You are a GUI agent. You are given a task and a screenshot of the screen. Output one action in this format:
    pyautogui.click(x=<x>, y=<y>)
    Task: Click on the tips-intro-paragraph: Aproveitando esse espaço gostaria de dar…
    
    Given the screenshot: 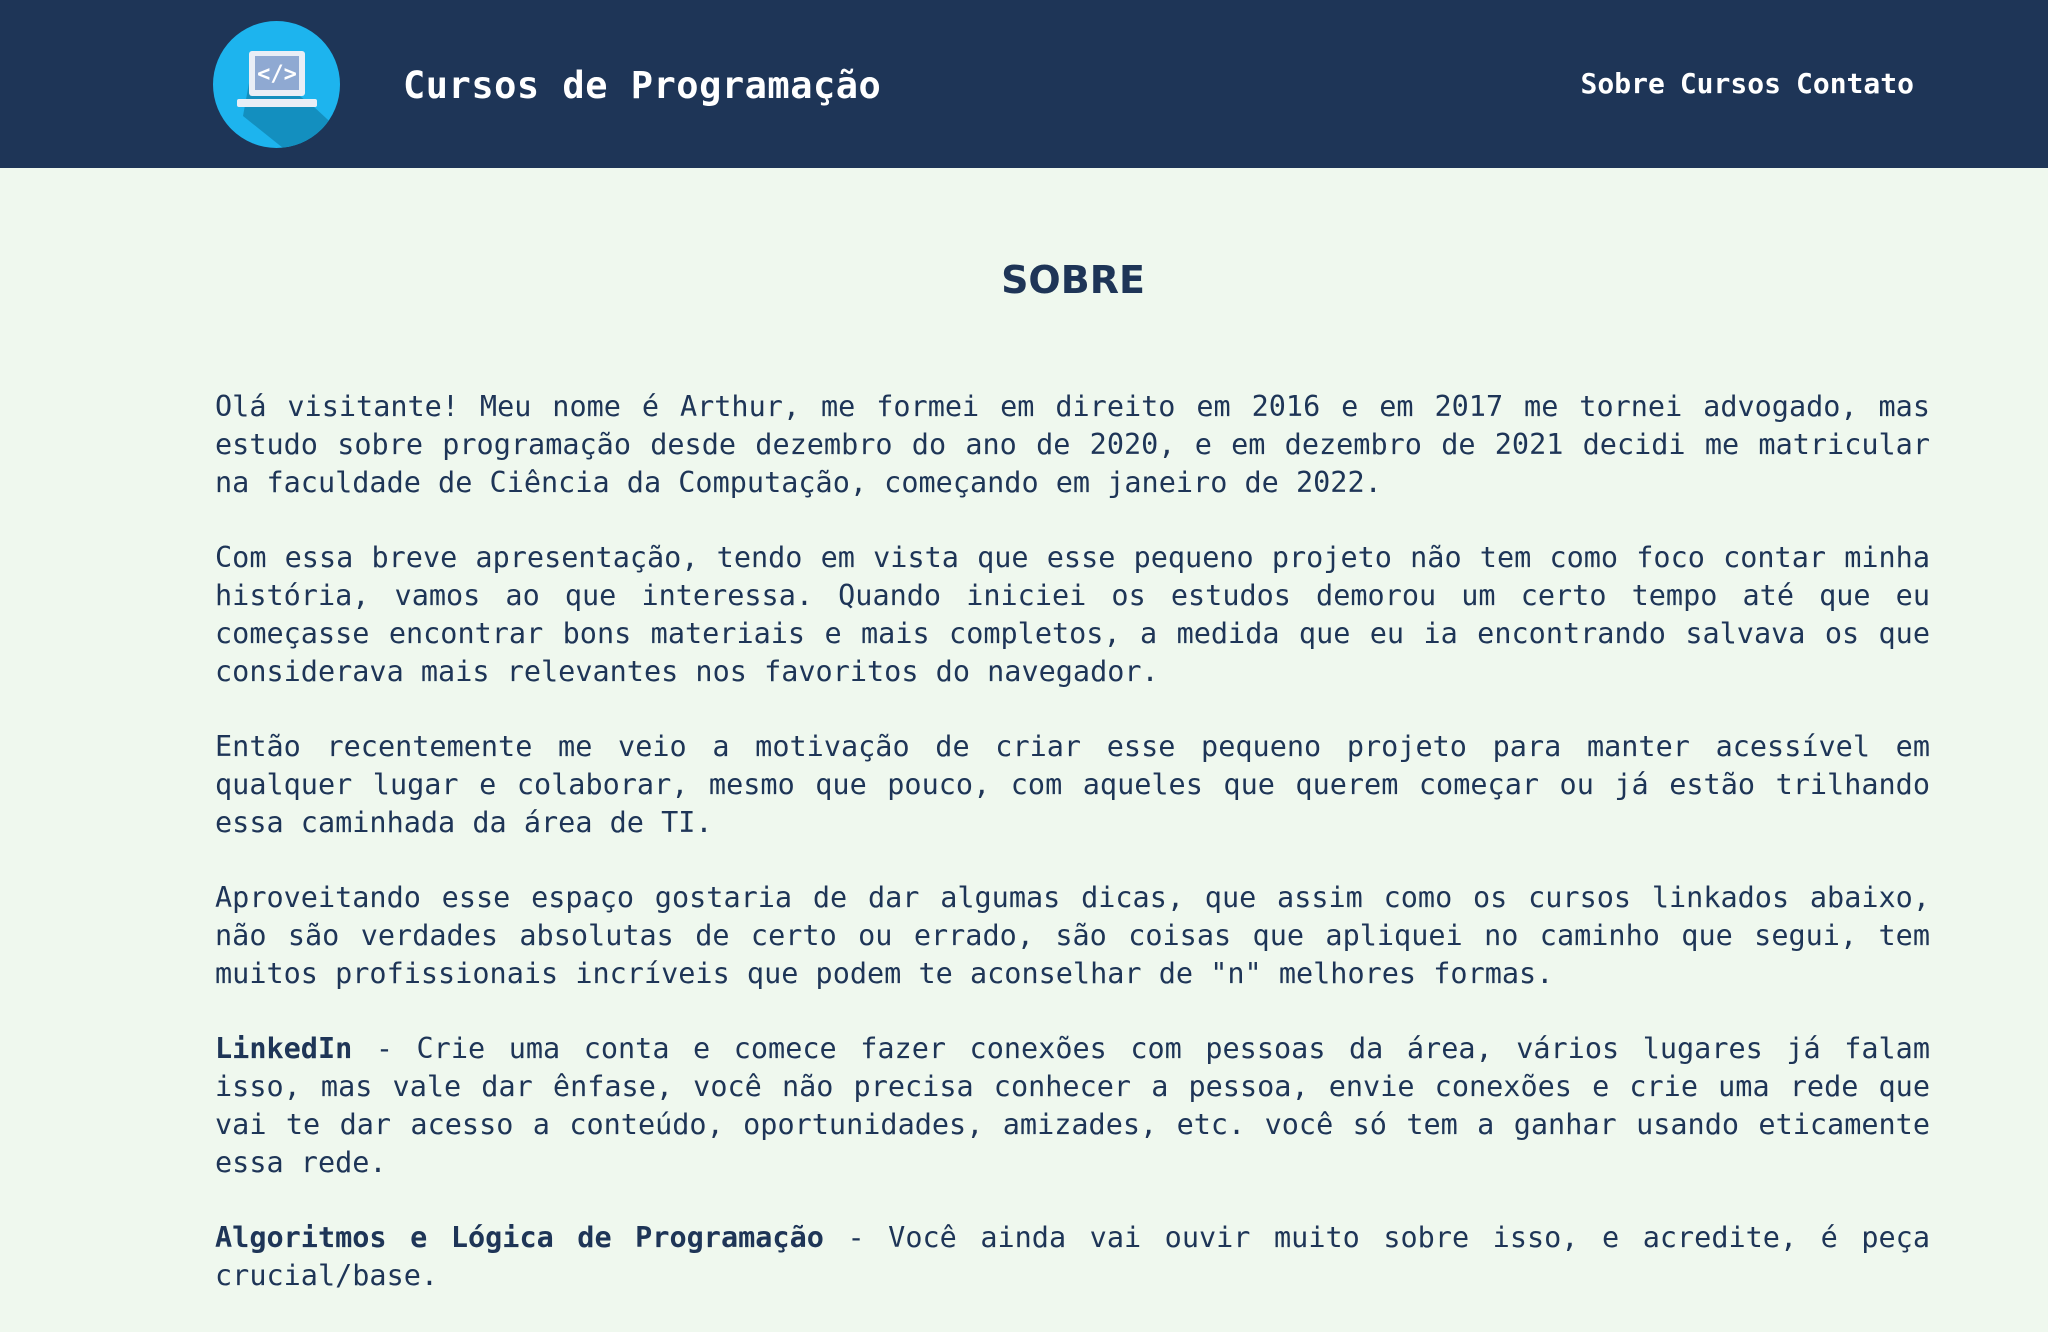 What is the action you would take?
    pyautogui.click(x=1072, y=935)
    